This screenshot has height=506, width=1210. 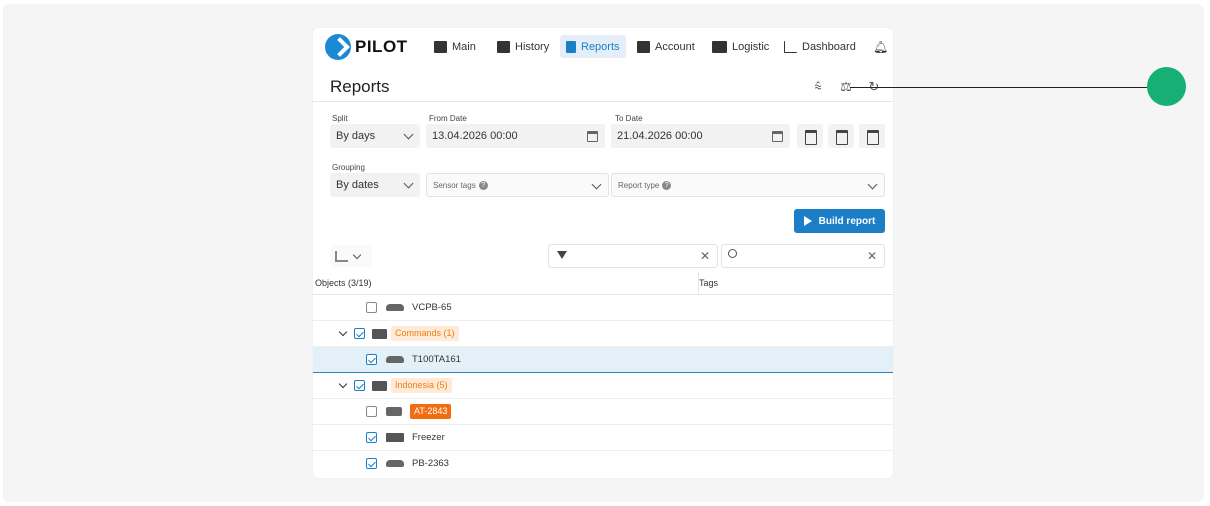 What do you see at coordinates (436, 359) in the screenshot?
I see `object-name: T100TA161` at bounding box center [436, 359].